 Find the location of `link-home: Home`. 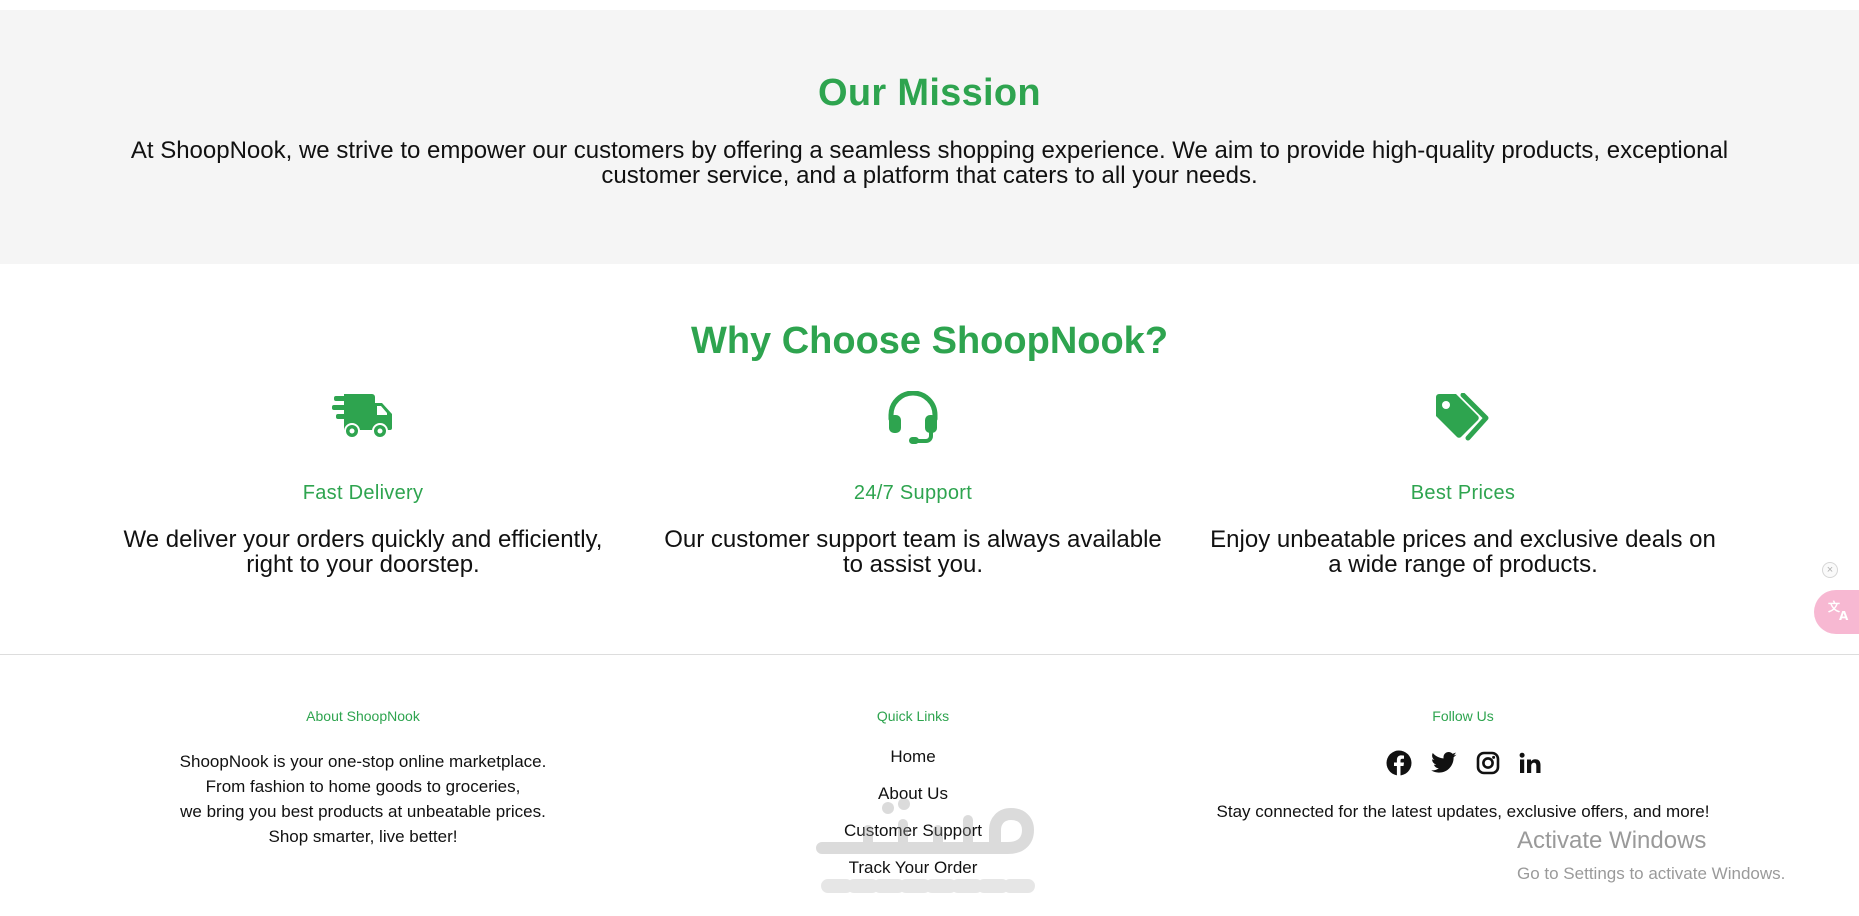

link-home: Home is located at coordinates (913, 757).